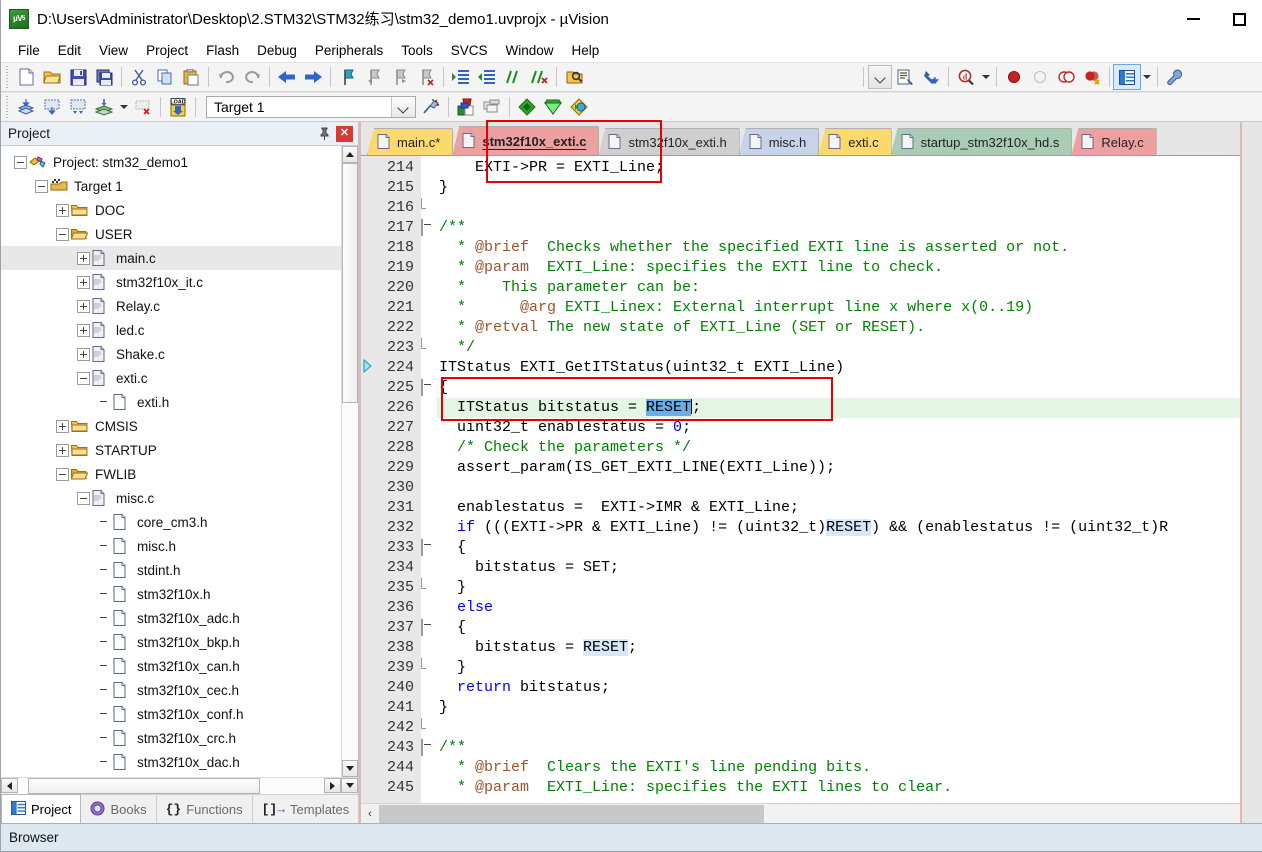  What do you see at coordinates (981, 141) in the screenshot?
I see `document-tab-startup-stm32f10x-hd-s: startup_stm32f10x_hd.s` at bounding box center [981, 141].